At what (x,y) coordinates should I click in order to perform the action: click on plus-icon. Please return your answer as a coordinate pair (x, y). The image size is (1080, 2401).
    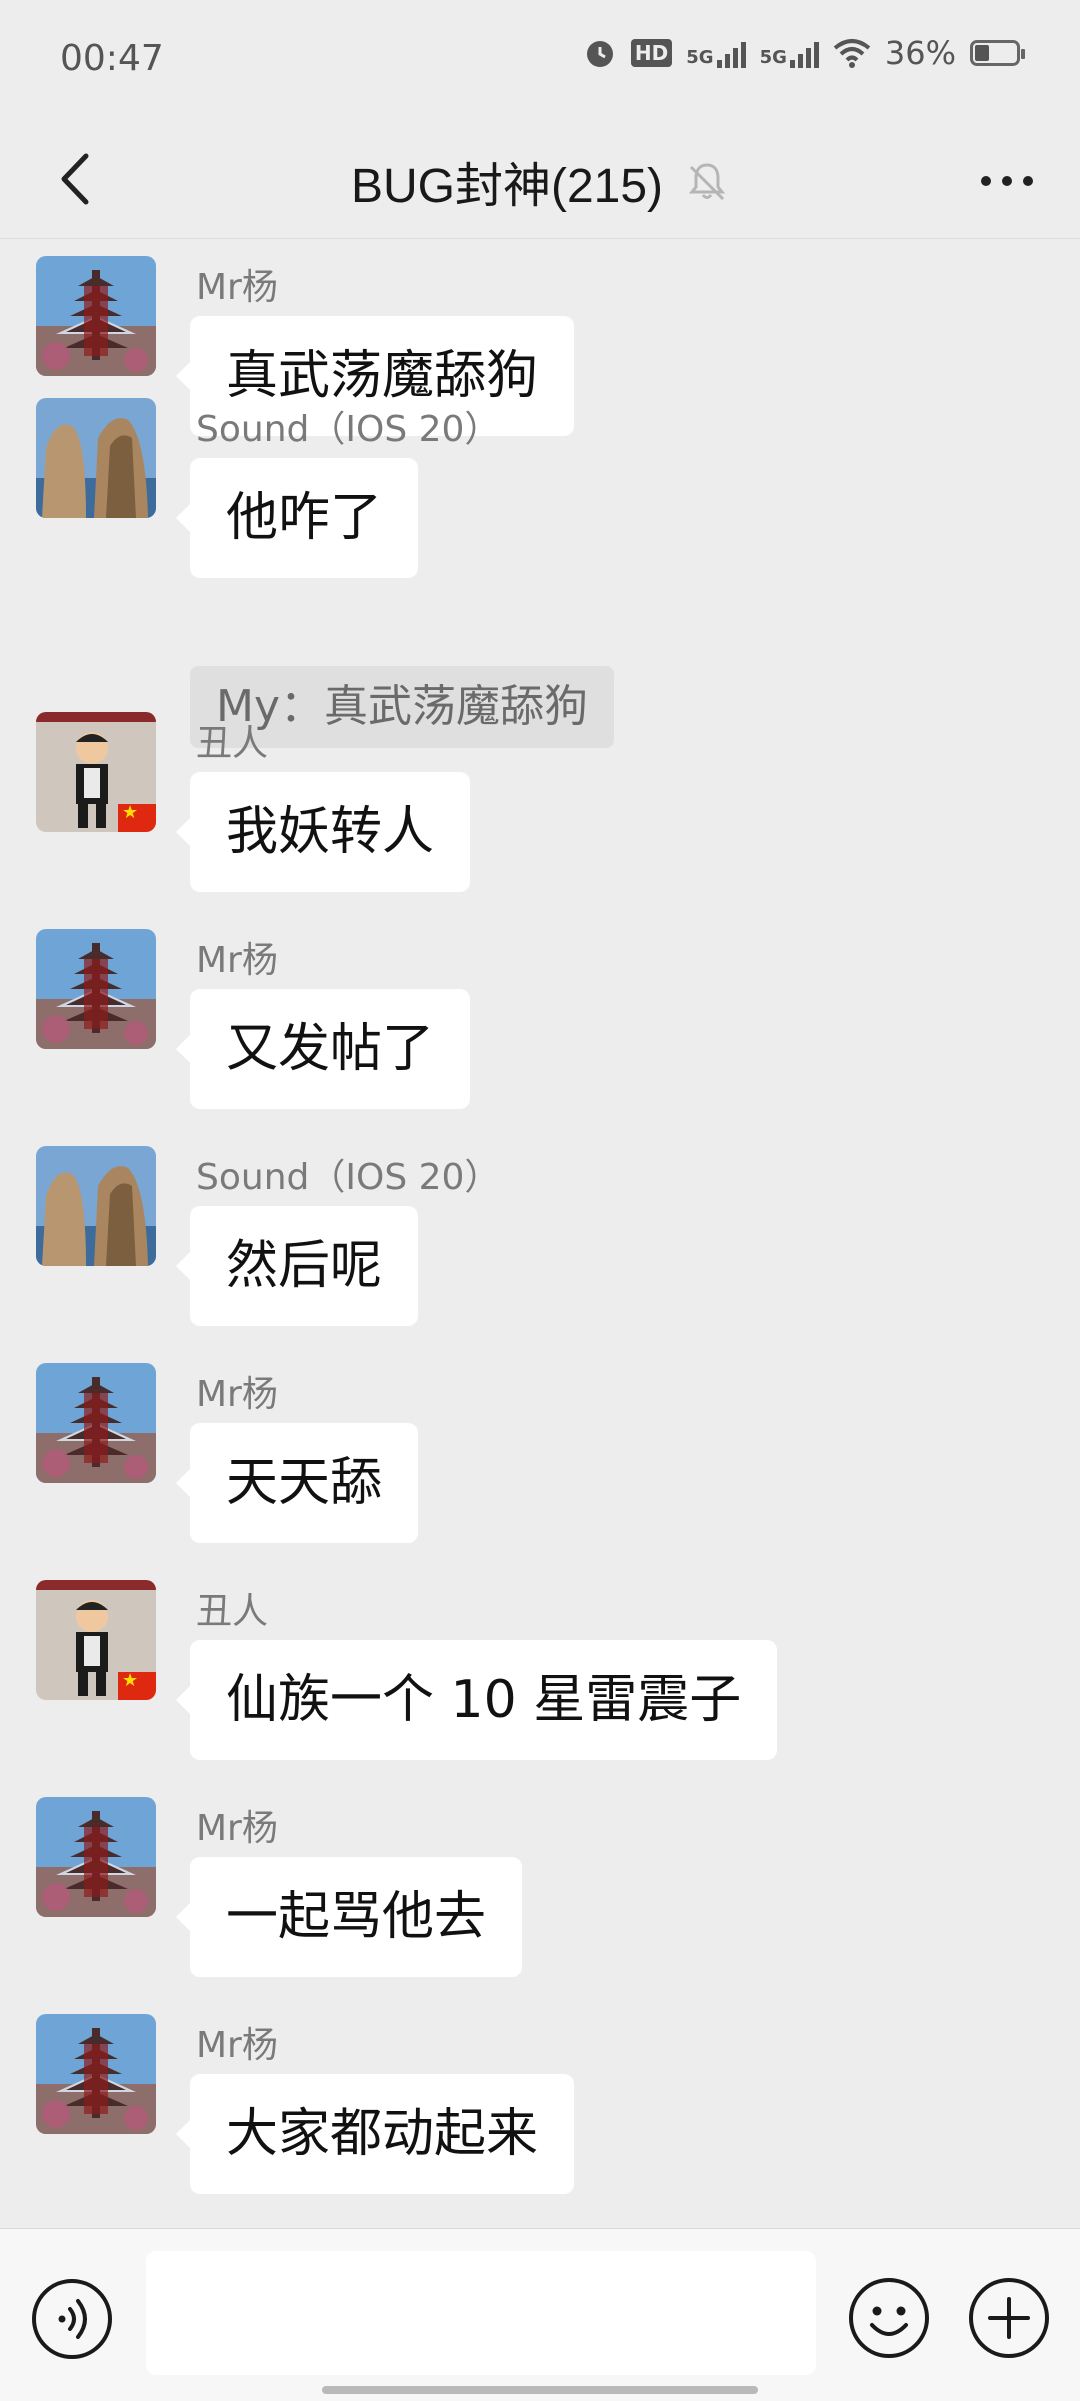
    Looking at the image, I should click on (1009, 2318).